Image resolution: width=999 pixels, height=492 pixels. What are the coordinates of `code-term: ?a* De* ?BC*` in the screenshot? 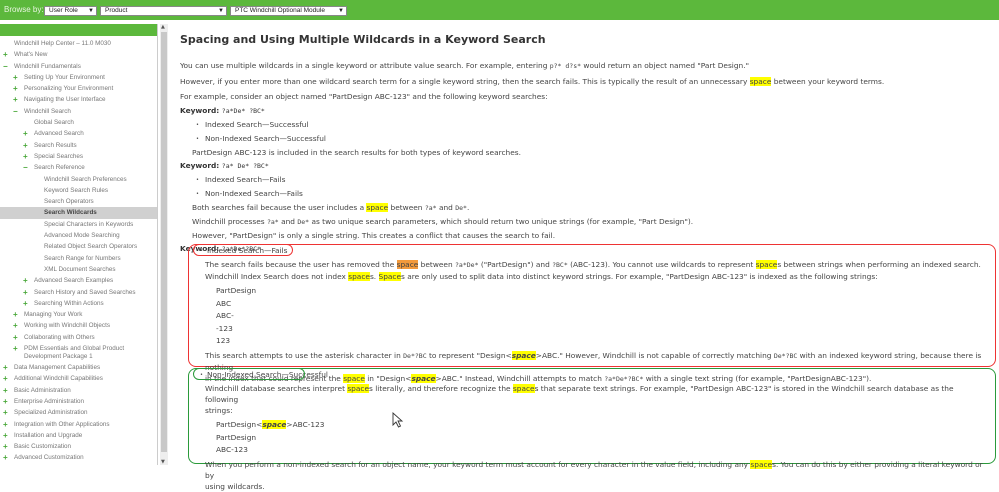 It's located at (245, 166).